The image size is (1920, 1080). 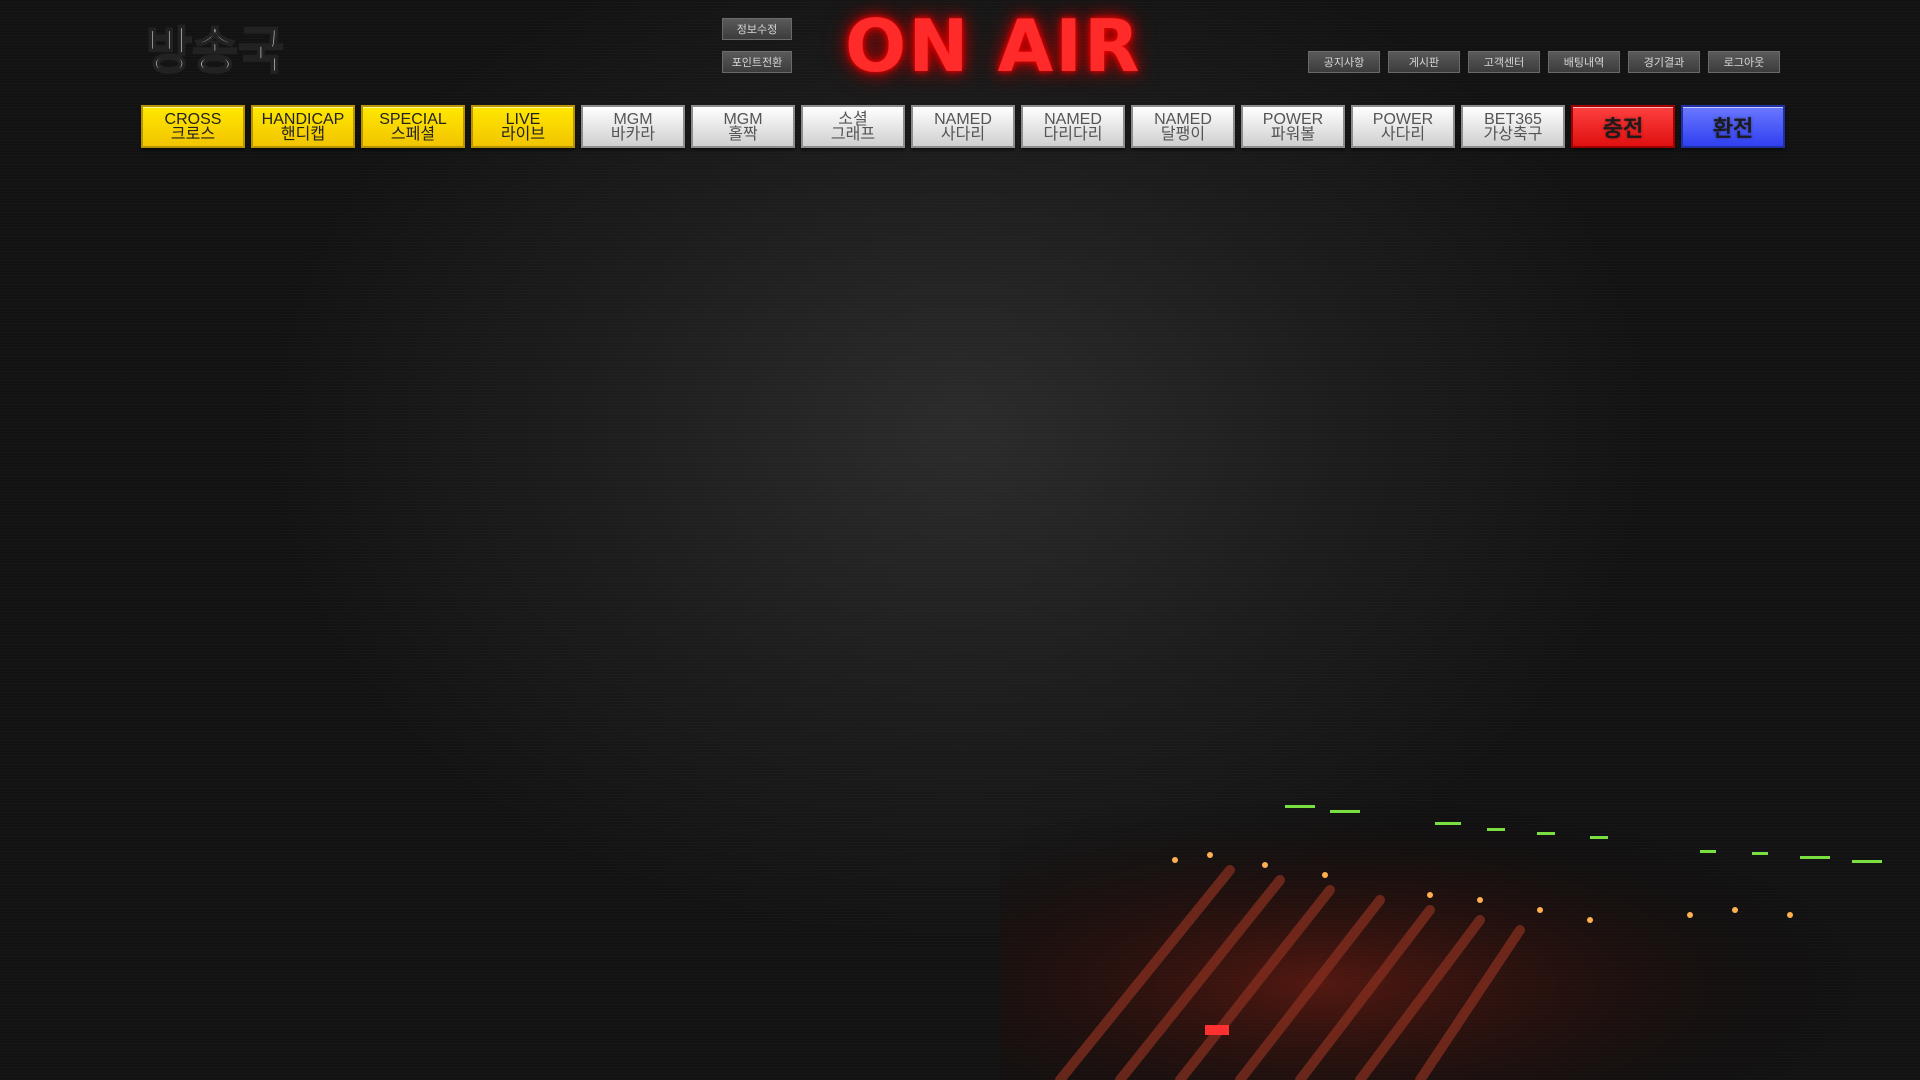 I want to click on point-convert-button: 포인트전환, so click(x=757, y=62).